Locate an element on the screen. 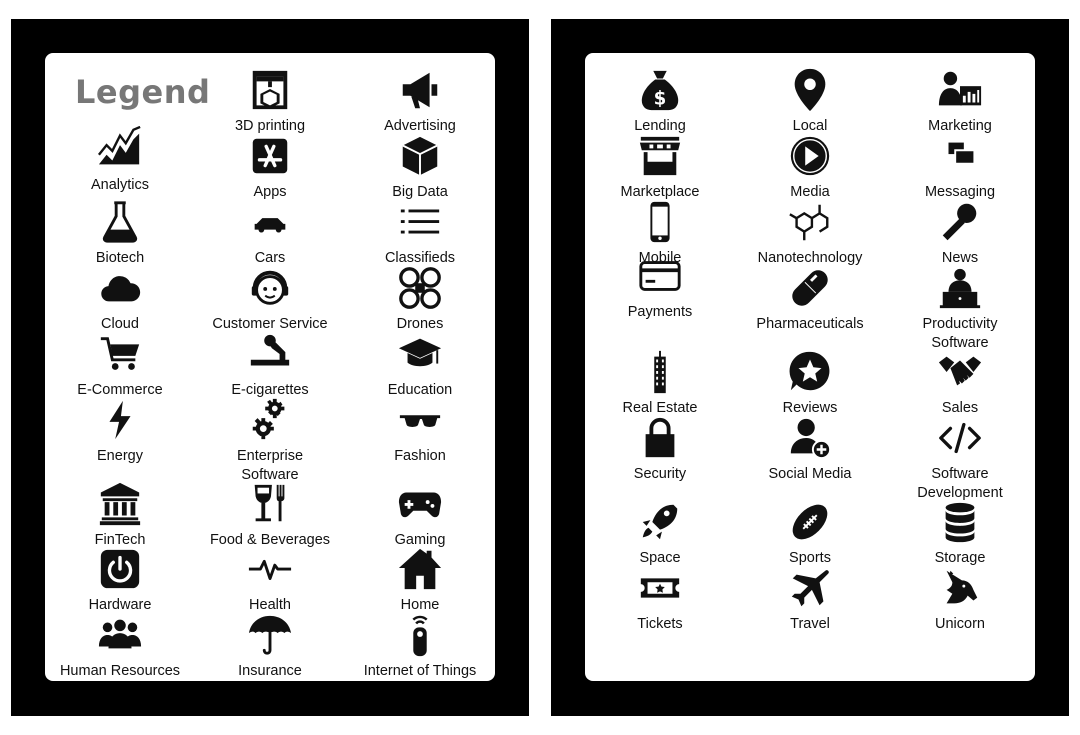 This screenshot has width=1080, height=735. market-stall-icon is located at coordinates (660, 156).